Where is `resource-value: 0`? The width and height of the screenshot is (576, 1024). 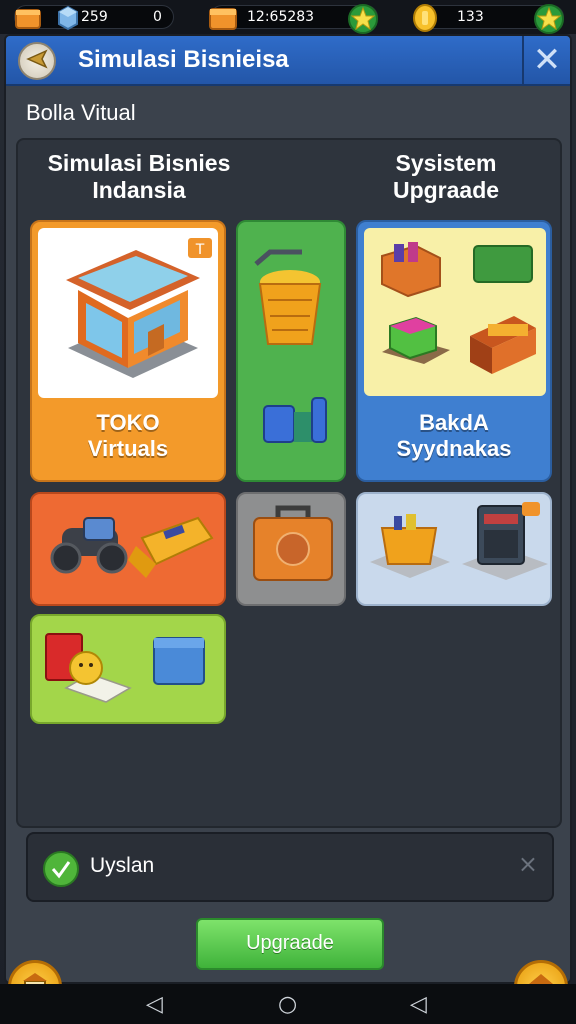
resource-value: 0 is located at coordinates (157, 17).